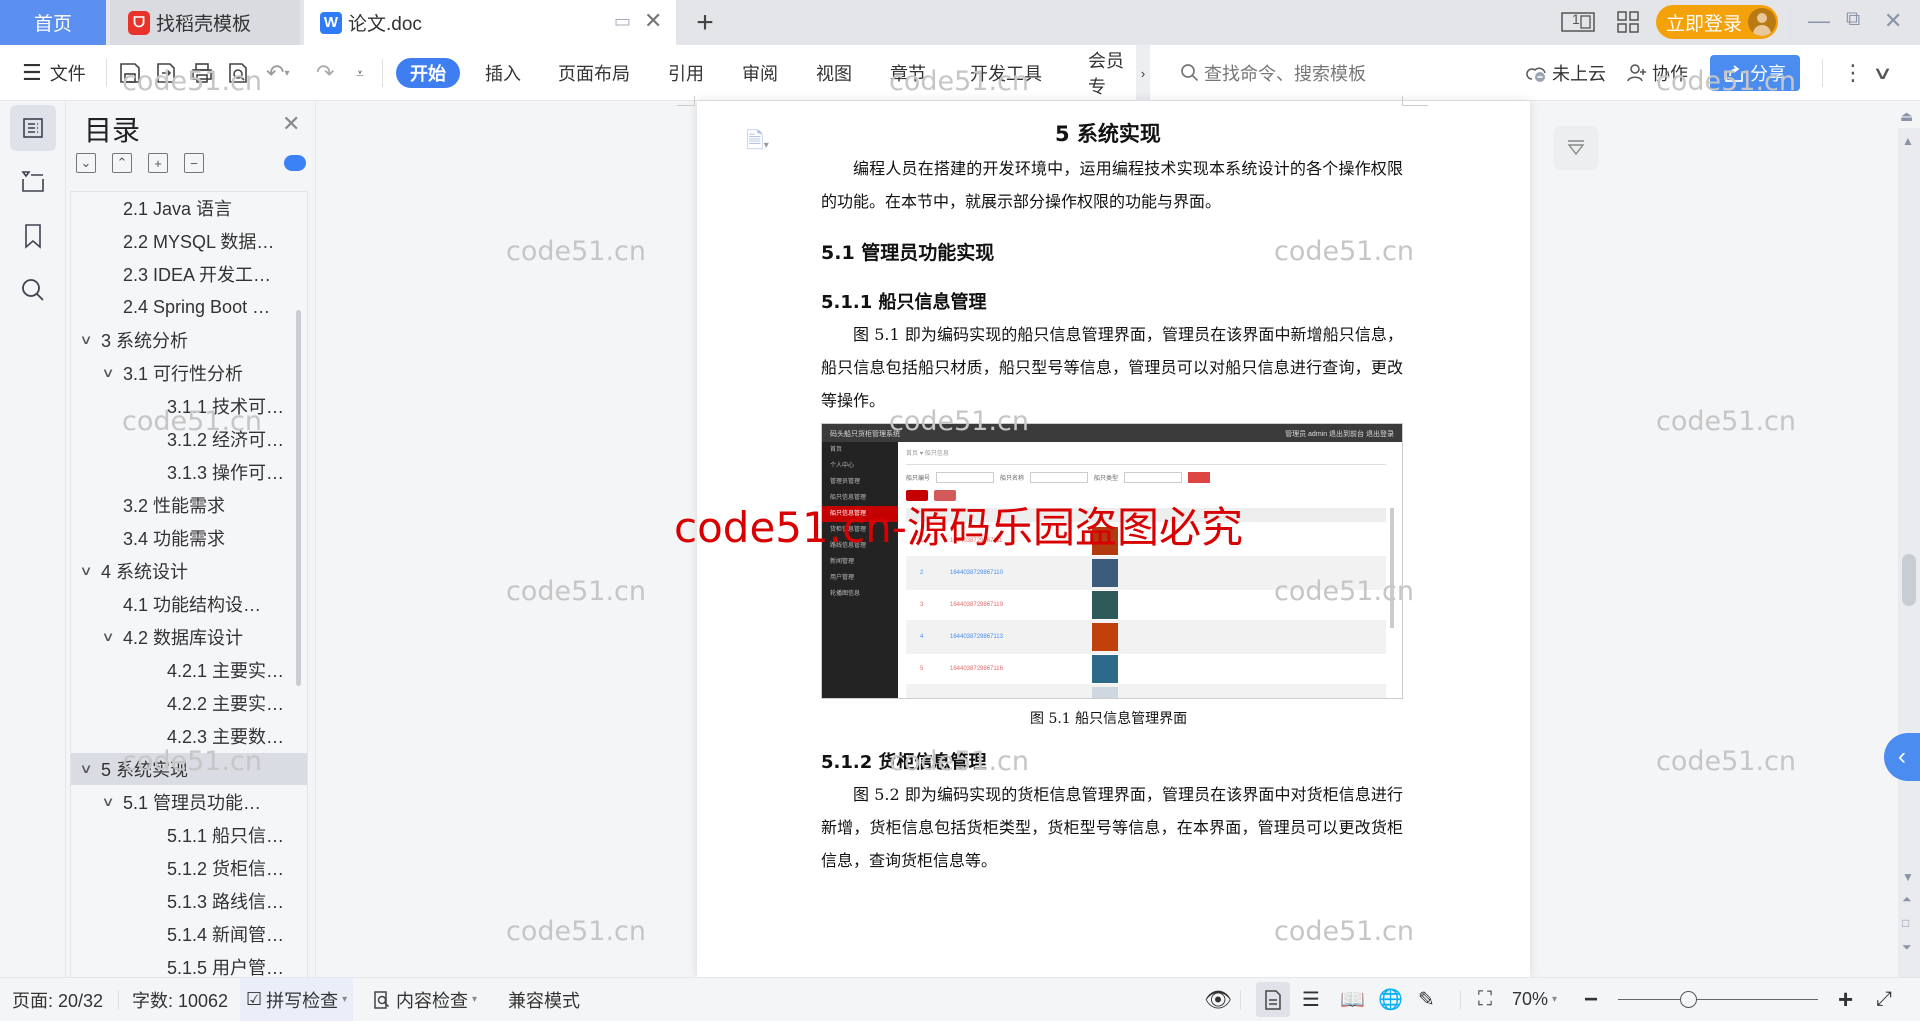  I want to click on scroll-up-icon: ▲, so click(1908, 141).